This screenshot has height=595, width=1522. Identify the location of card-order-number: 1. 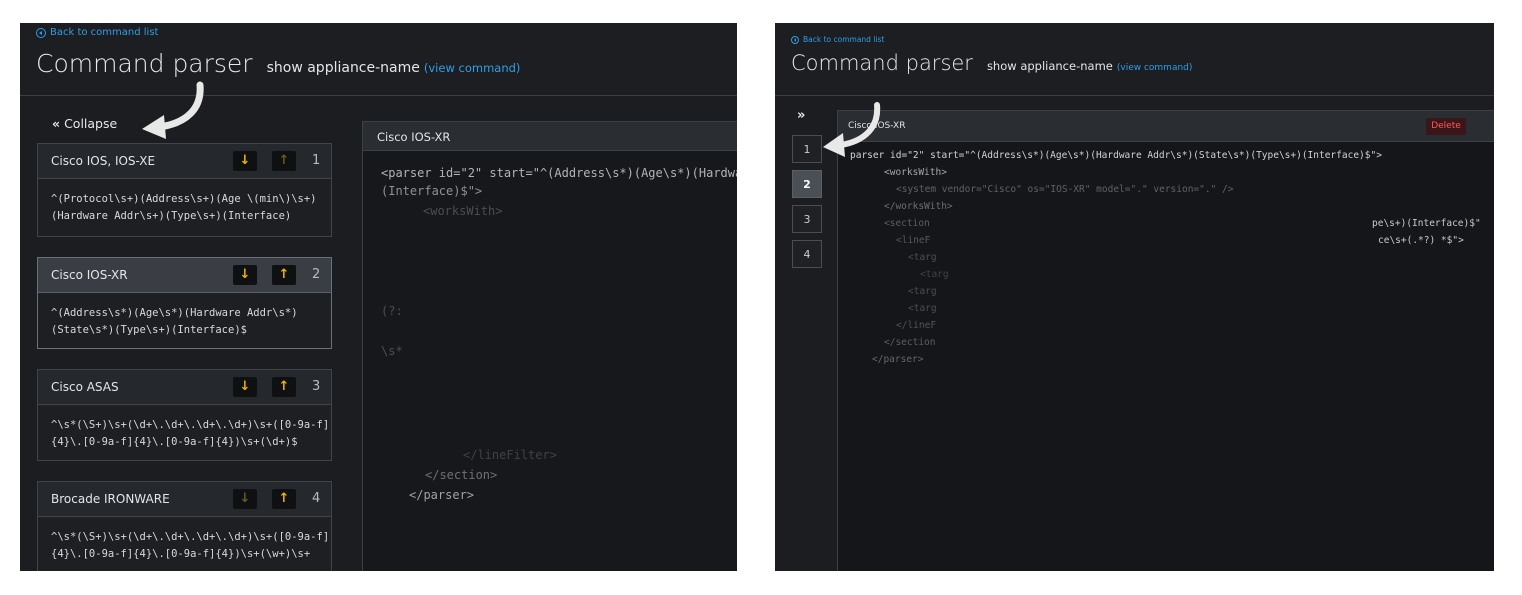
(316, 160).